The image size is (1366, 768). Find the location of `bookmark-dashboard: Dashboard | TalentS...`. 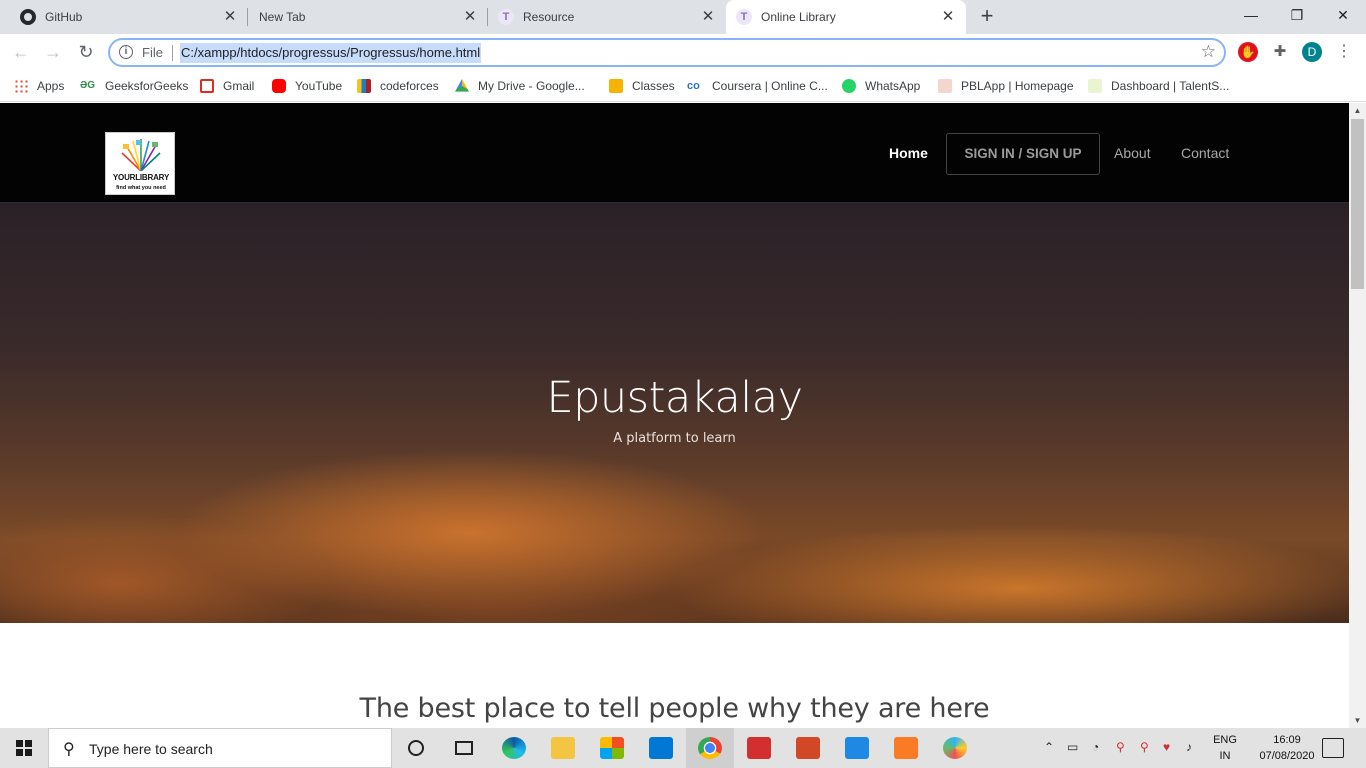

bookmark-dashboard: Dashboard | TalentS... is located at coordinates (1158, 86).